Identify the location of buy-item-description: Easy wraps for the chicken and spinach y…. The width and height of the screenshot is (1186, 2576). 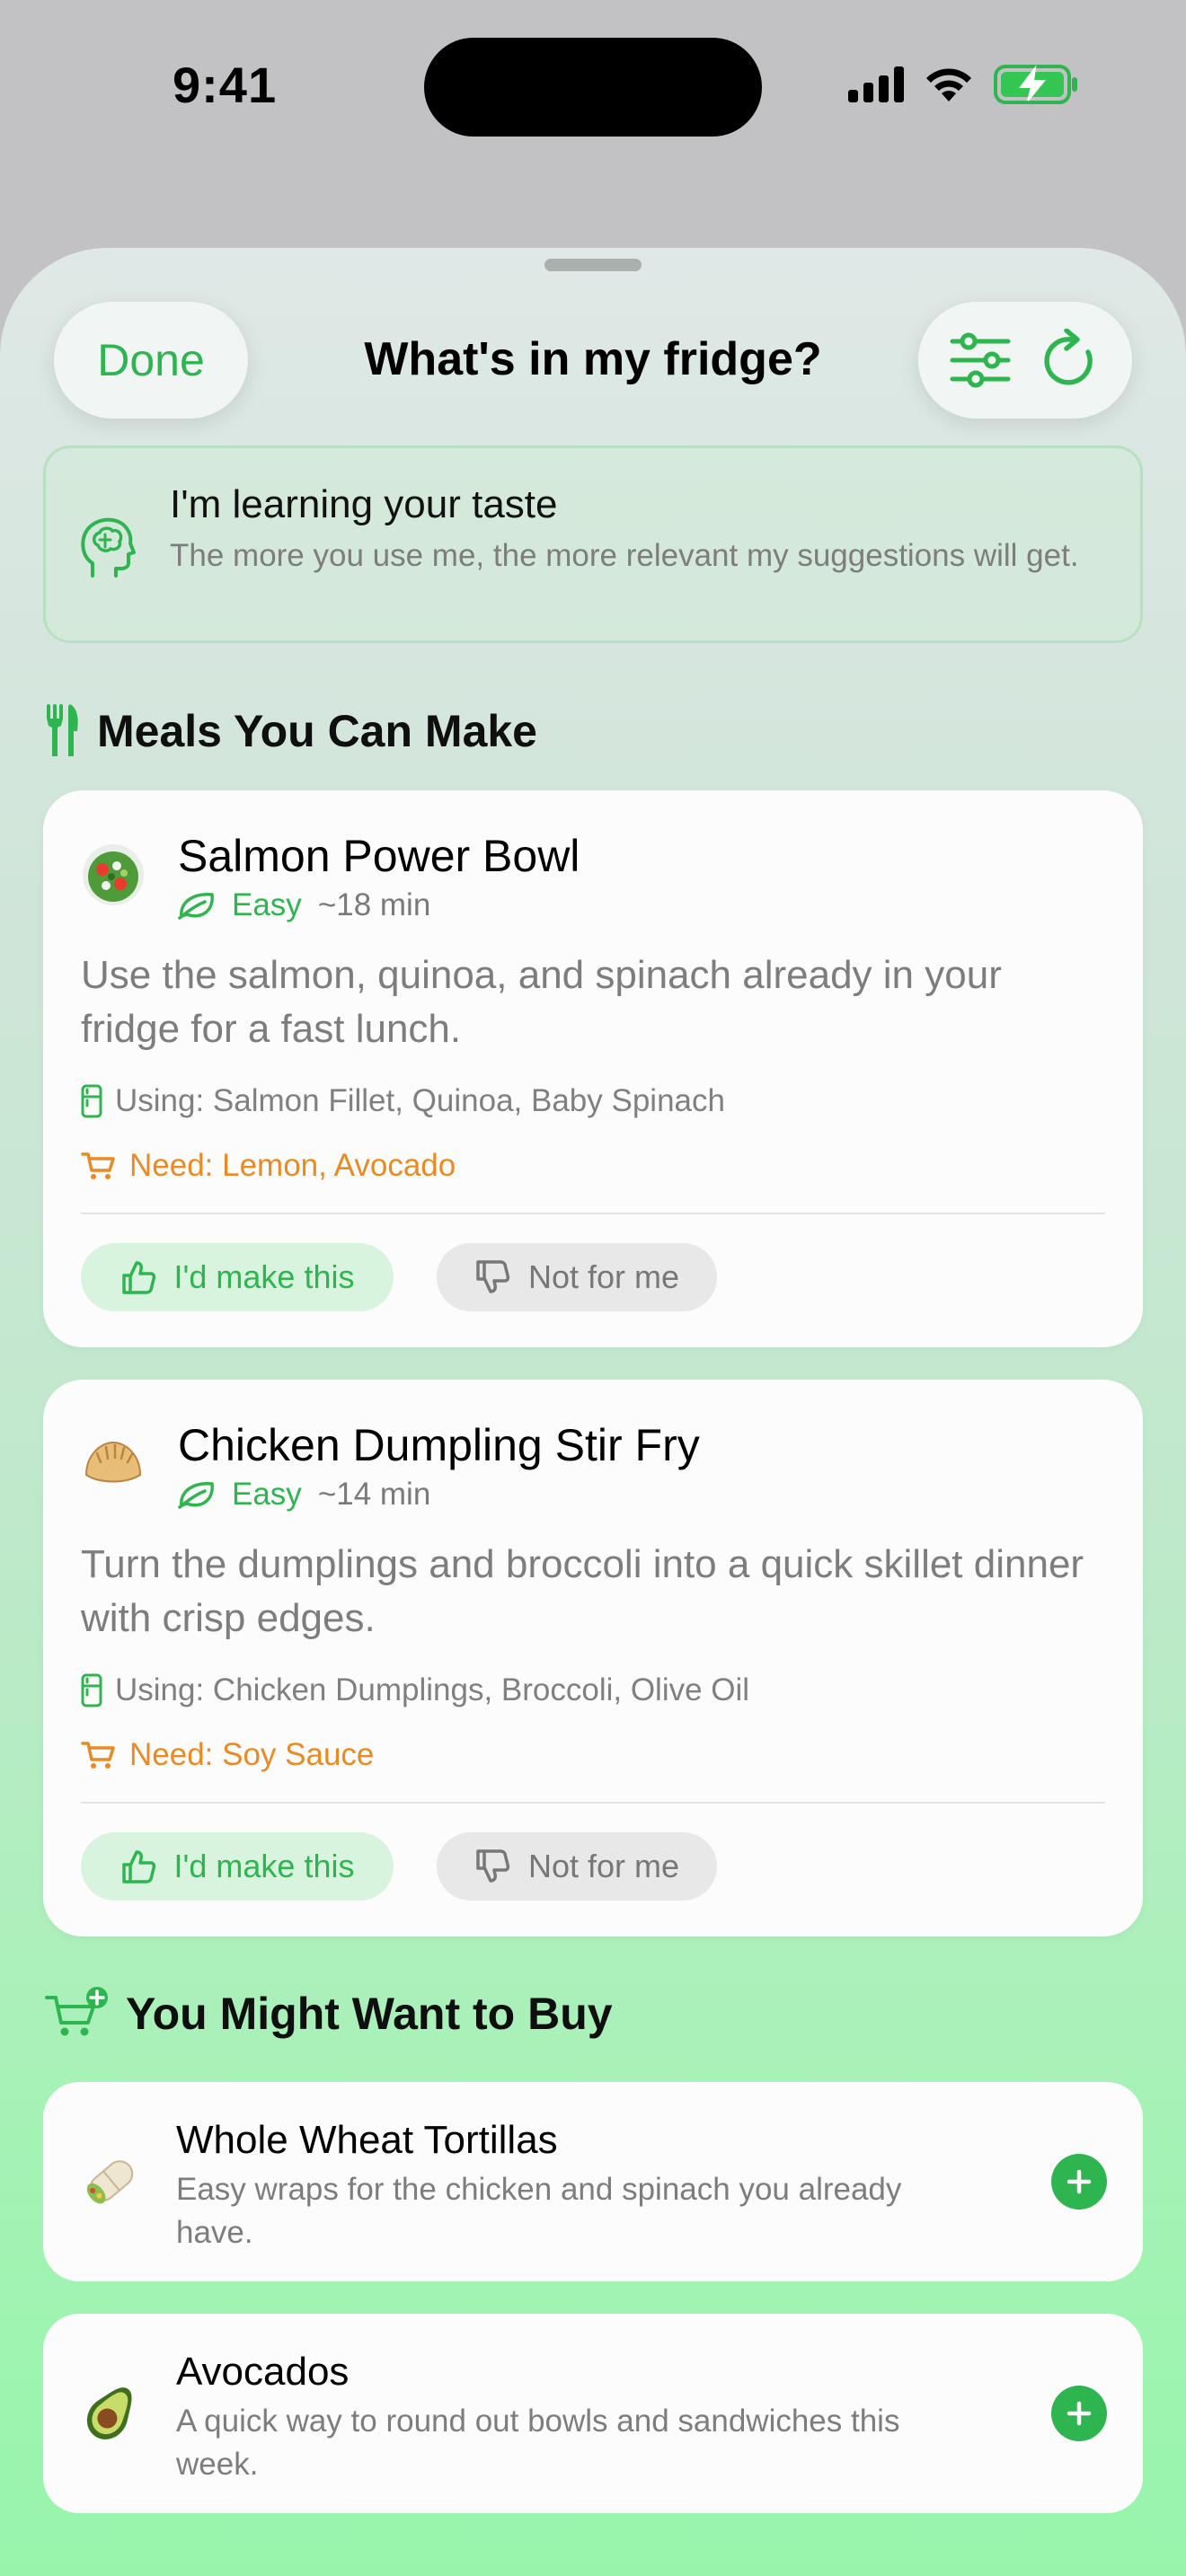
(539, 2211).